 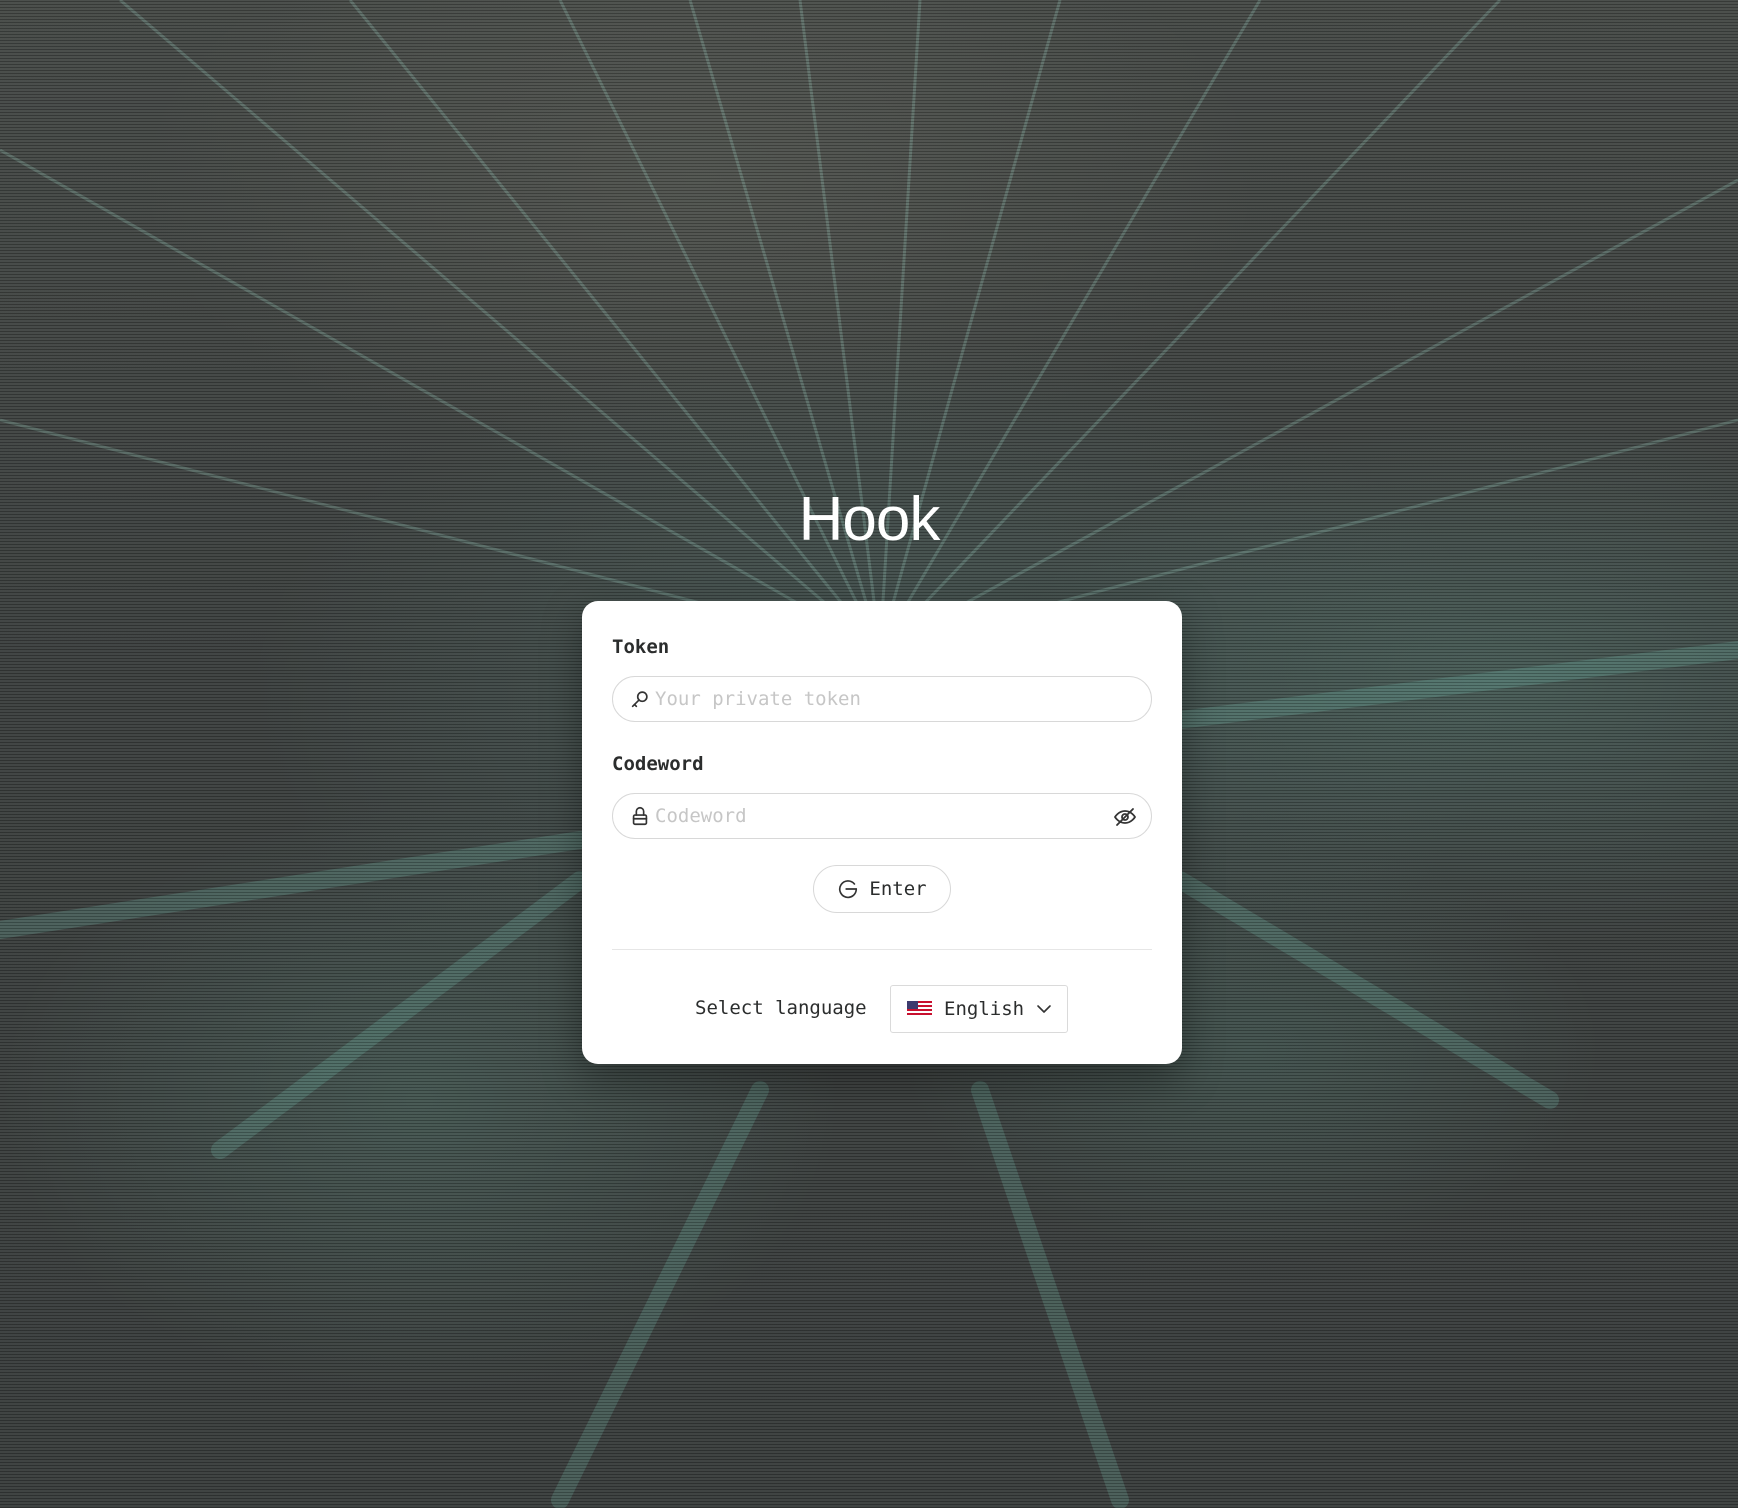 What do you see at coordinates (848, 889) in the screenshot?
I see `login-icon` at bounding box center [848, 889].